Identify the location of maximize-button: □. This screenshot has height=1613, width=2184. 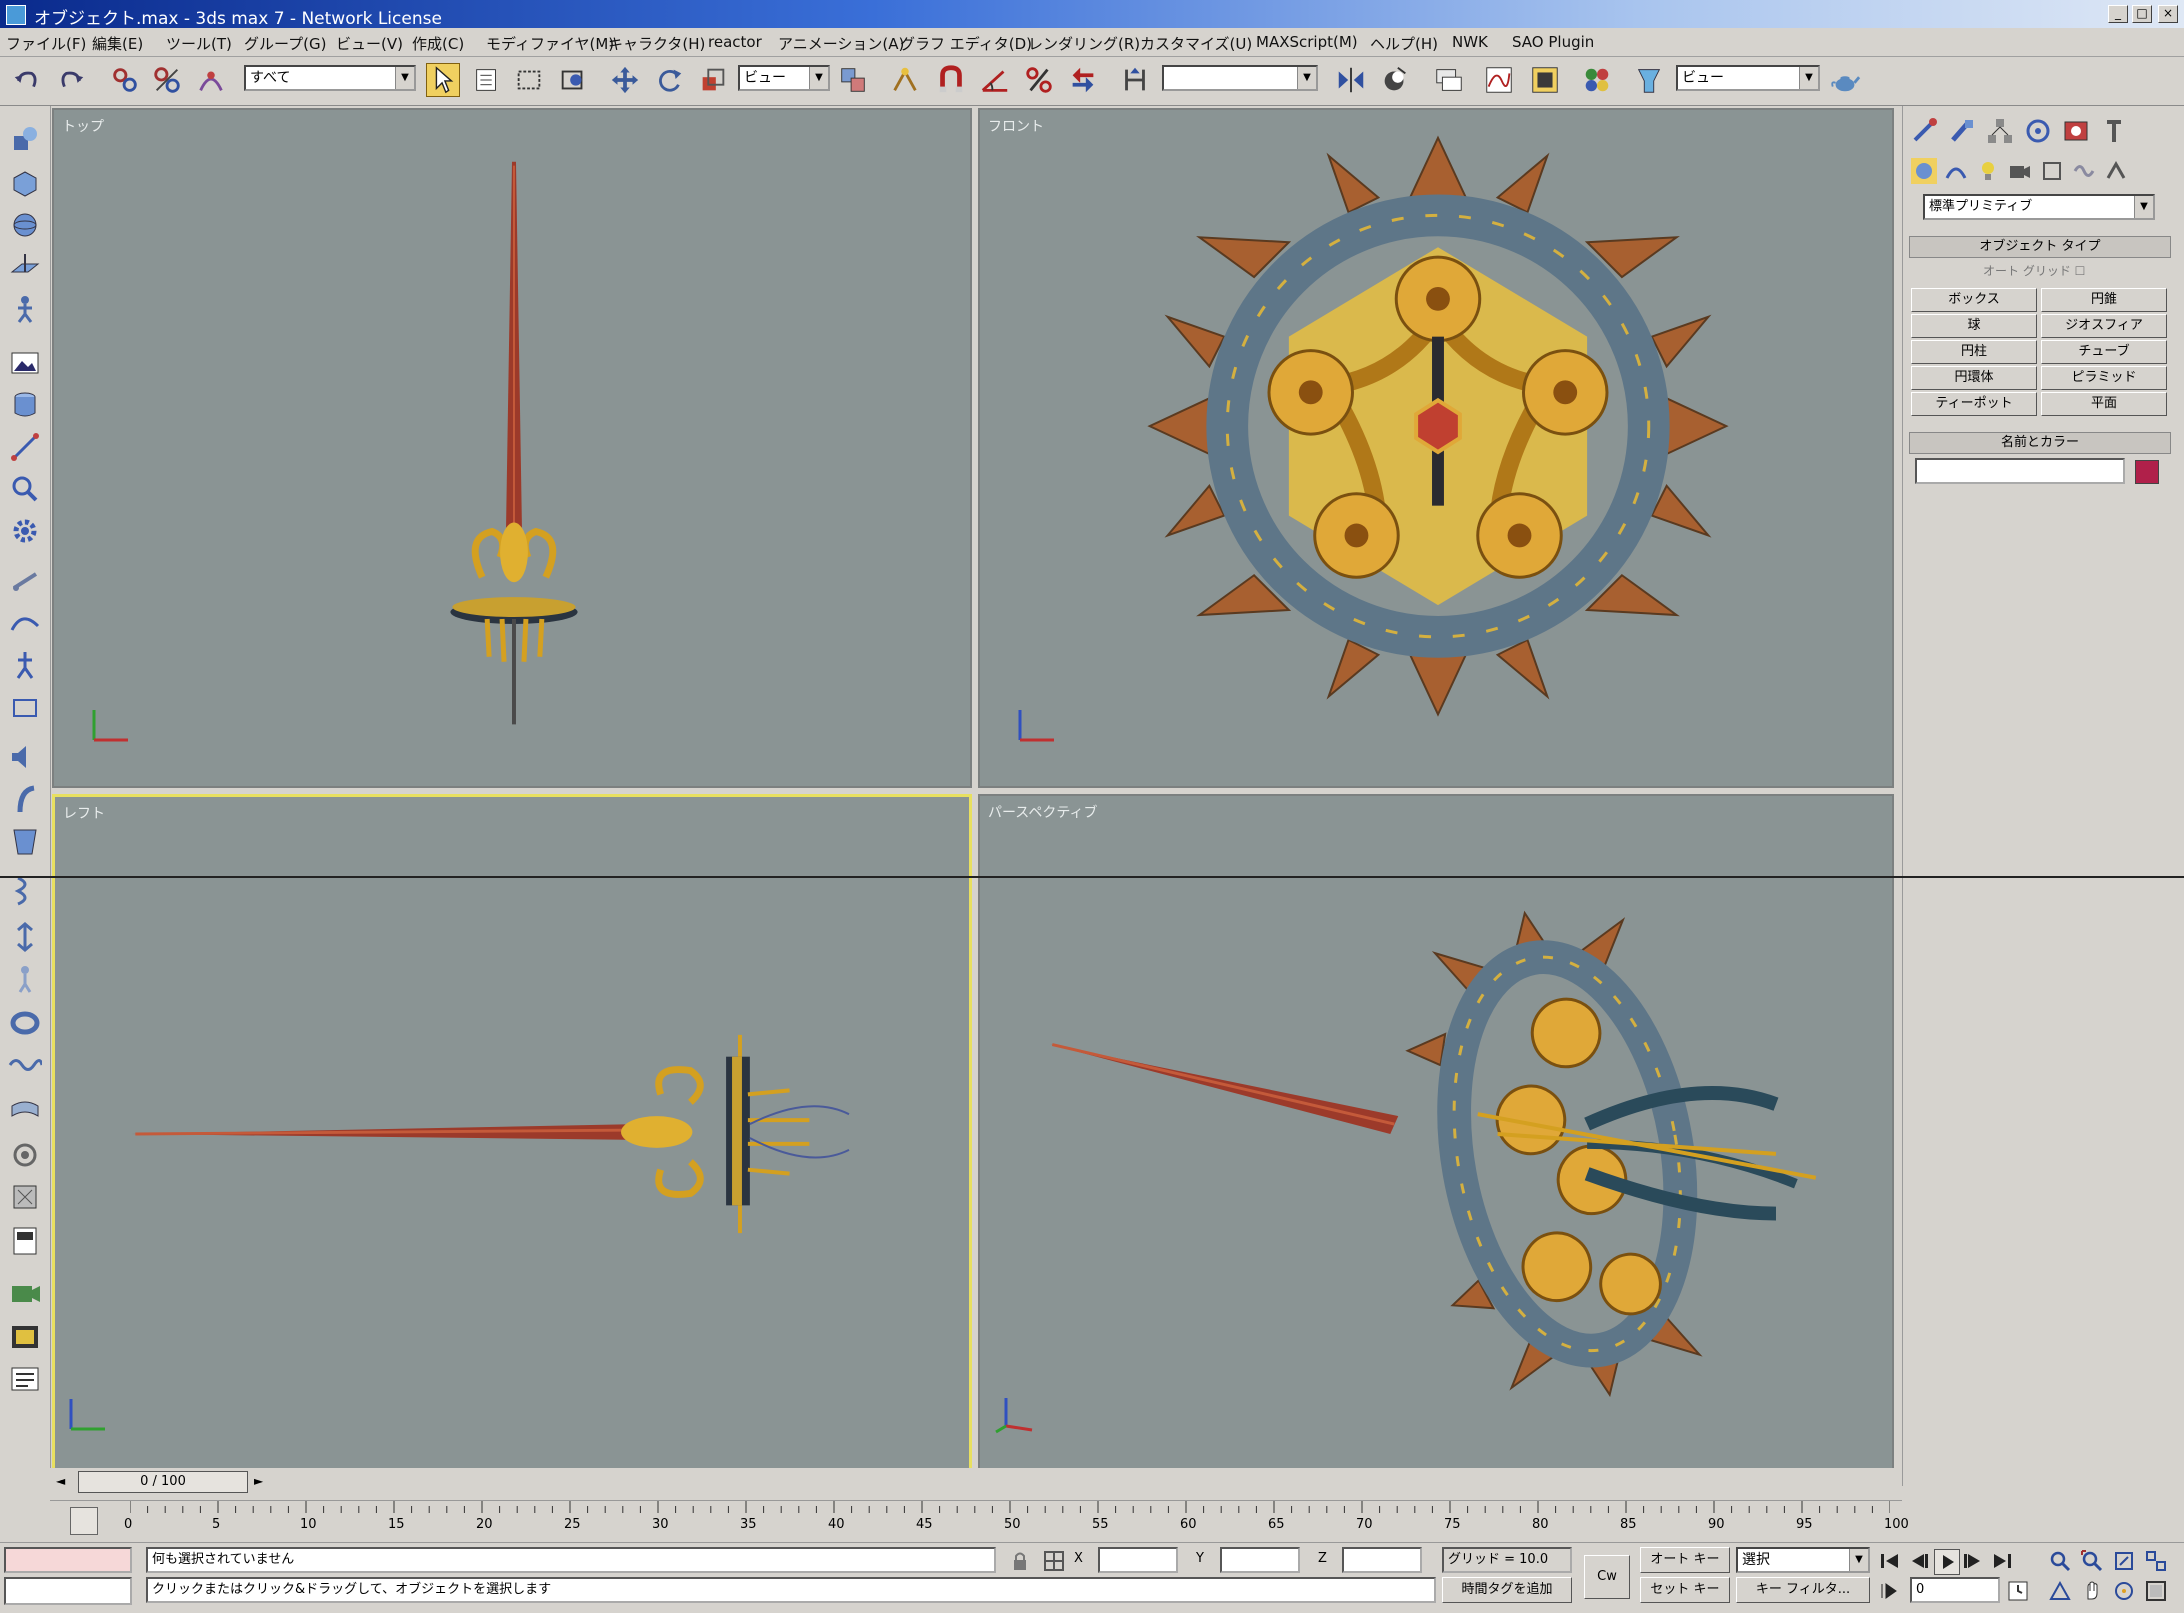
(2142, 14).